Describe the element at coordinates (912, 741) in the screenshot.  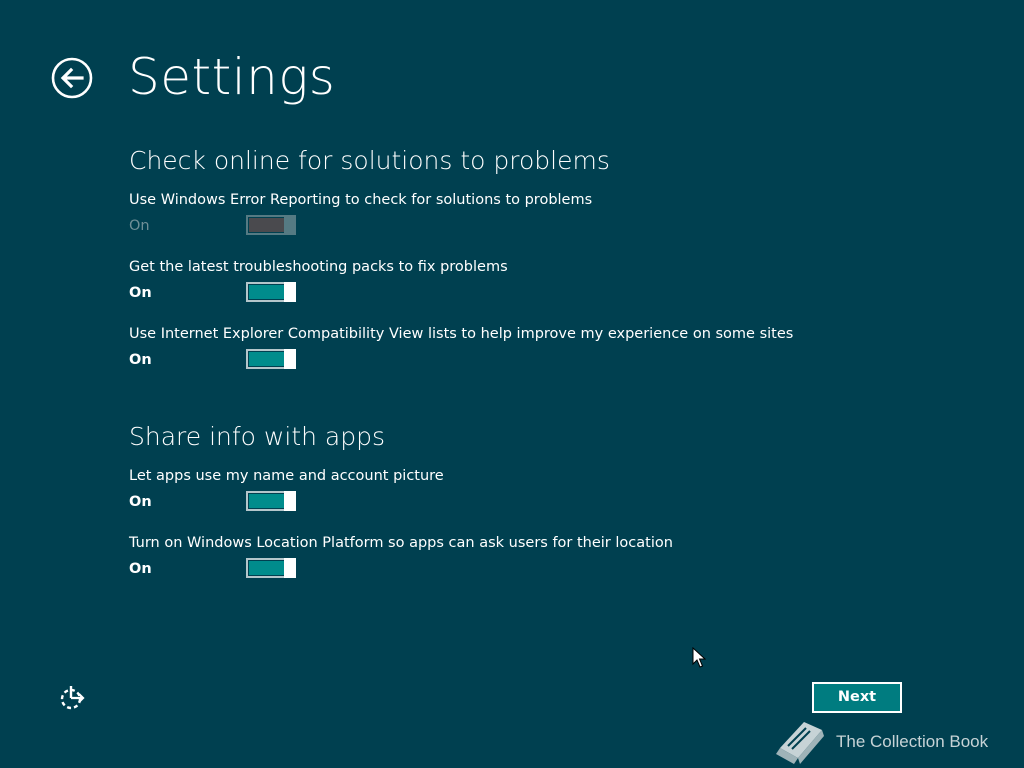
I see `watermark-text: The Collection Book` at that location.